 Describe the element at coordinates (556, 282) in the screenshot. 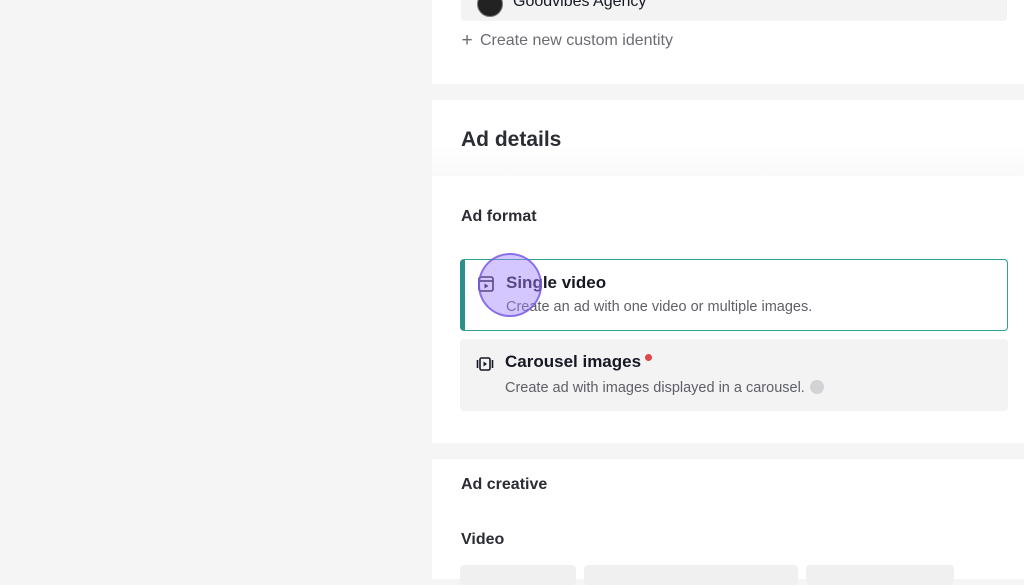

I see `single-video-title: Single video` at that location.